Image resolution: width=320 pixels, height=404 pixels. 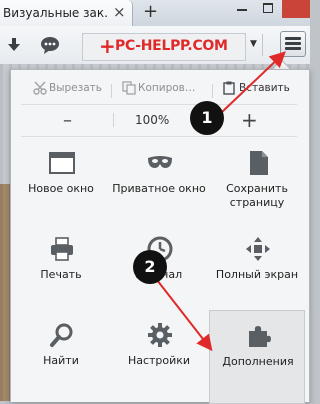 What do you see at coordinates (253, 82) in the screenshot?
I see `arrow-to-menu` at bounding box center [253, 82].